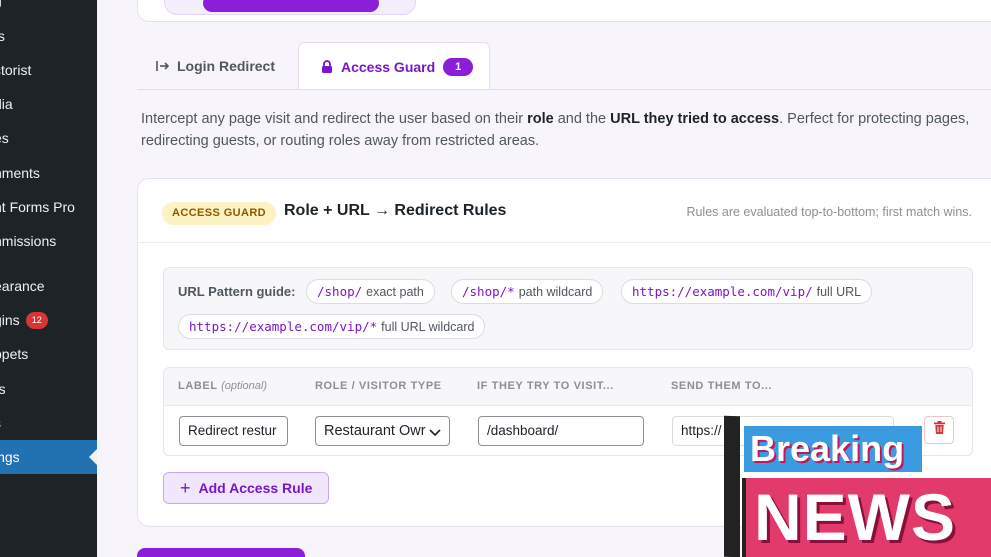 The image size is (991, 557). Describe the element at coordinates (10, 457) in the screenshot. I see `sidebar-item-label: ings` at that location.